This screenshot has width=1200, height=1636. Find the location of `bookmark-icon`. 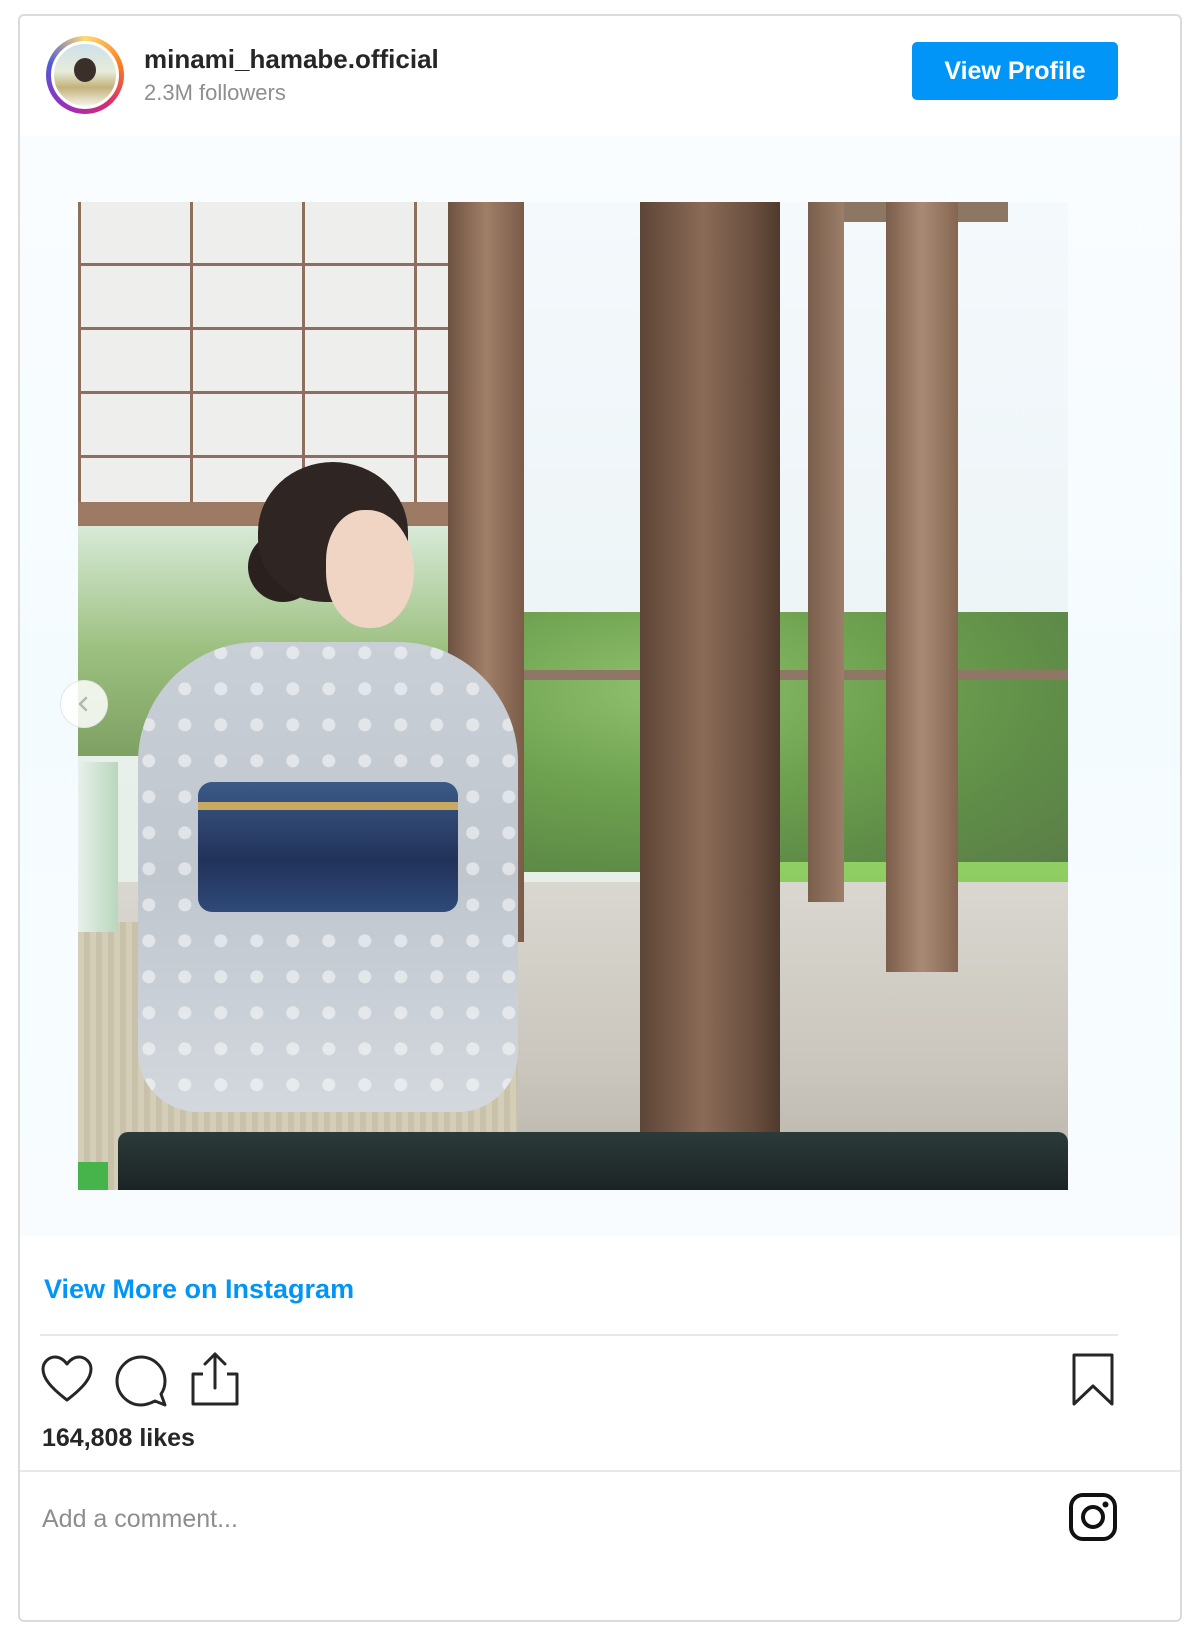

bookmark-icon is located at coordinates (1093, 1379).